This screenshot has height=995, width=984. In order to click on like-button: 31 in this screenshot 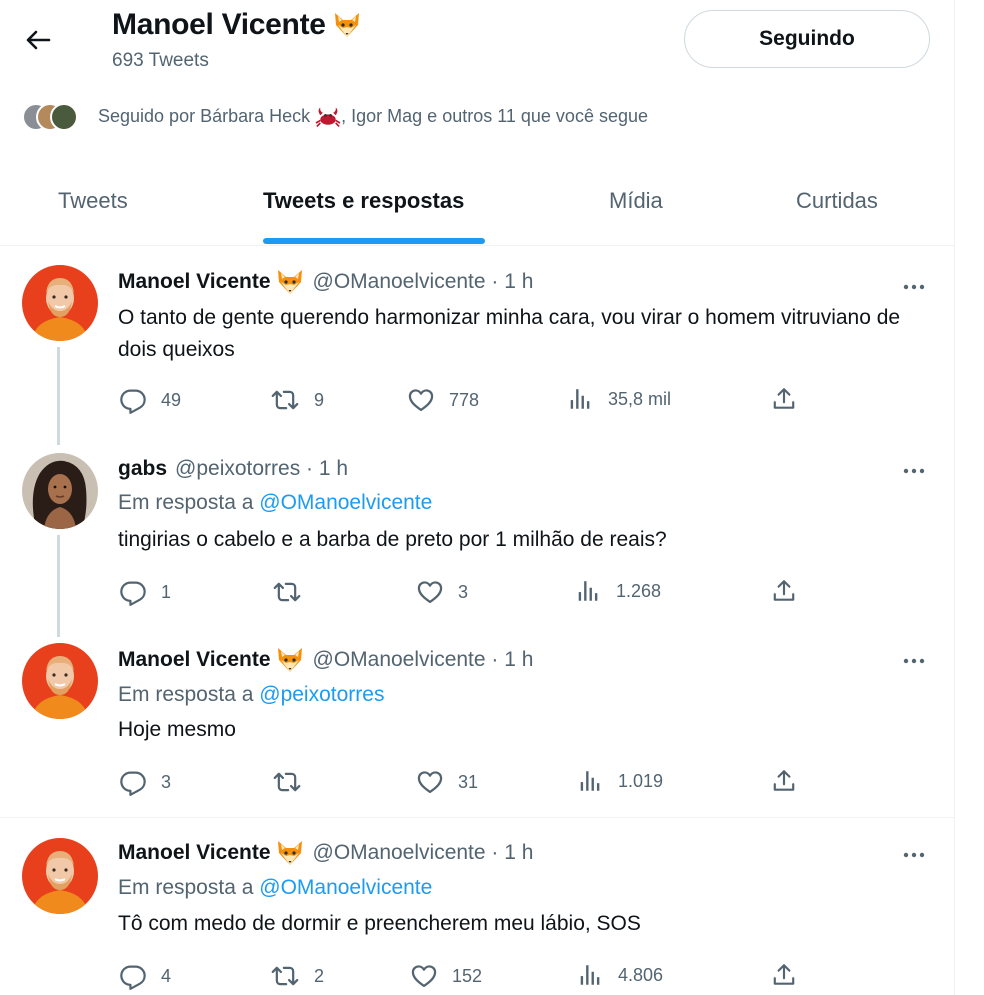, I will do `click(447, 782)`.